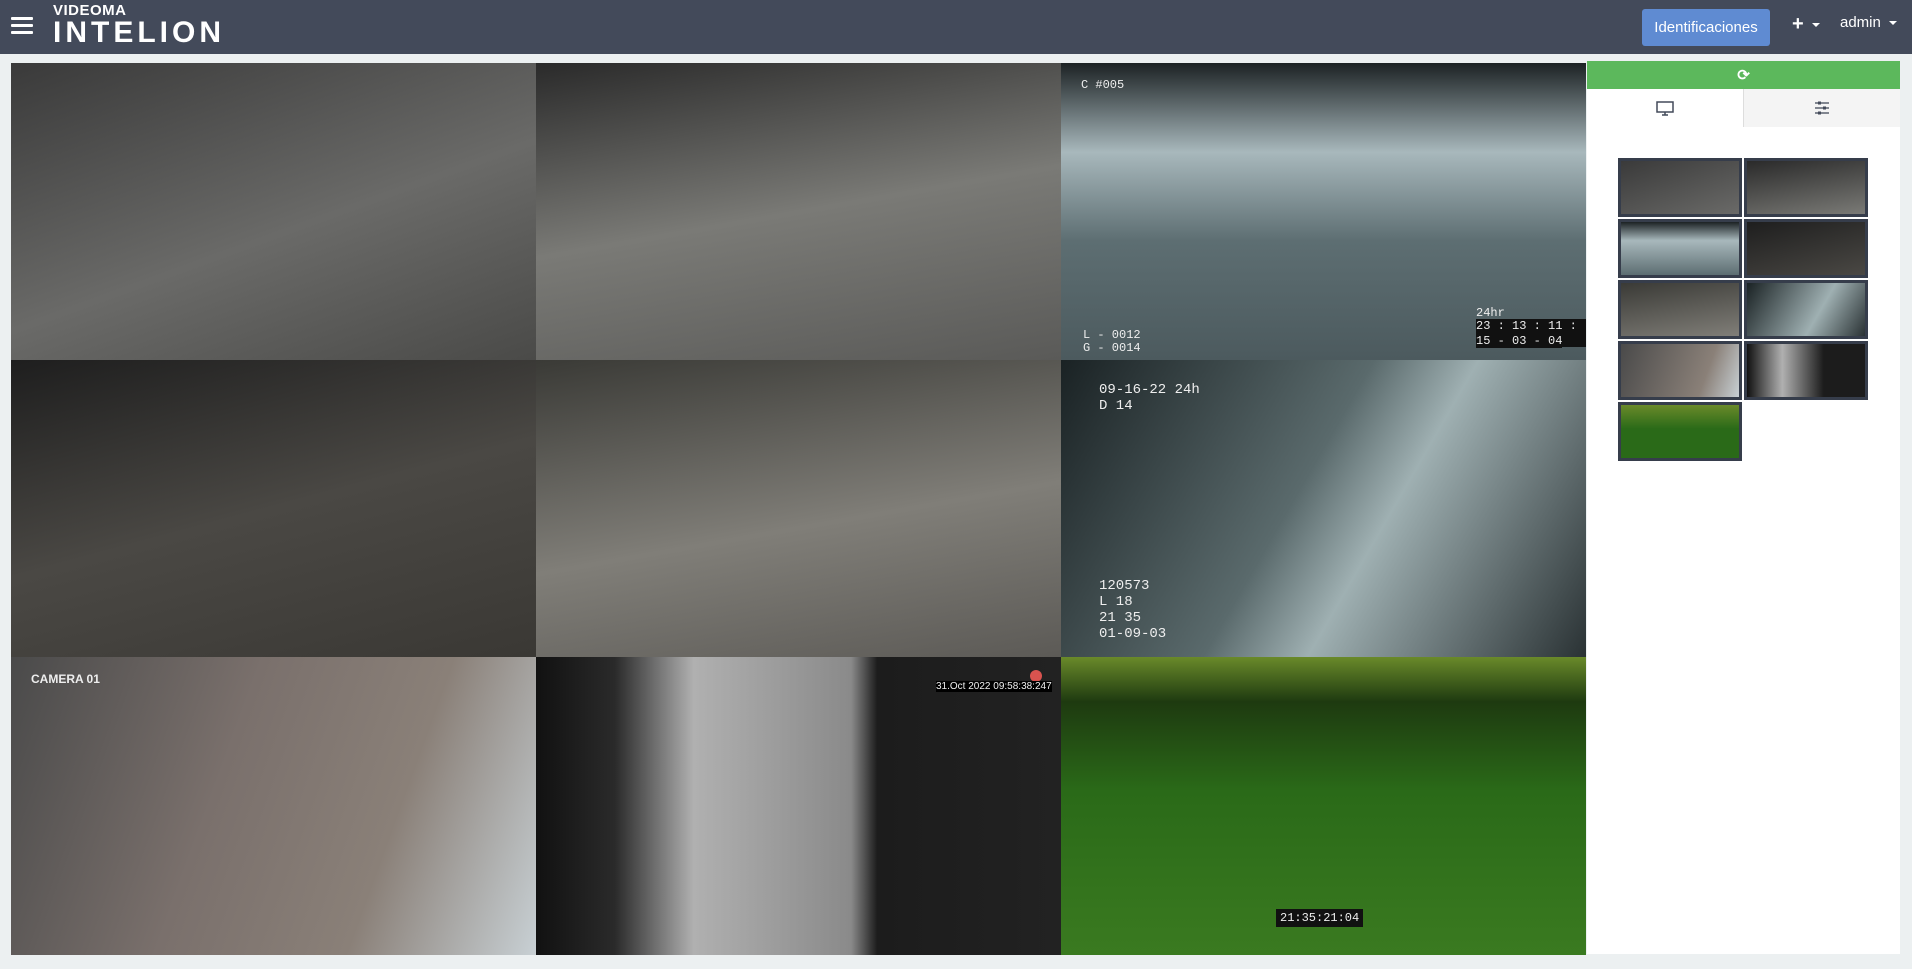 Image resolution: width=1912 pixels, height=969 pixels. Describe the element at coordinates (273, 806) in the screenshot. I see `camera-7: CAMERA 01` at that location.